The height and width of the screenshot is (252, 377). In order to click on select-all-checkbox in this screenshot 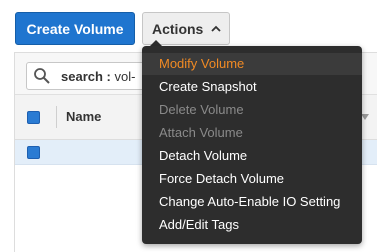, I will do `click(33, 117)`.